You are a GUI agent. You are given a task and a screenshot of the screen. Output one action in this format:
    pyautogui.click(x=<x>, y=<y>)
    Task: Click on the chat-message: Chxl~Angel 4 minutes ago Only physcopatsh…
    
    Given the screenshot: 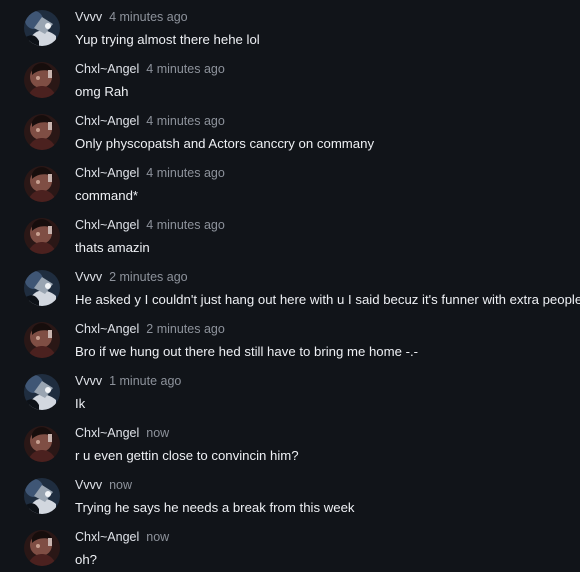 What is the action you would take?
    pyautogui.click(x=290, y=130)
    